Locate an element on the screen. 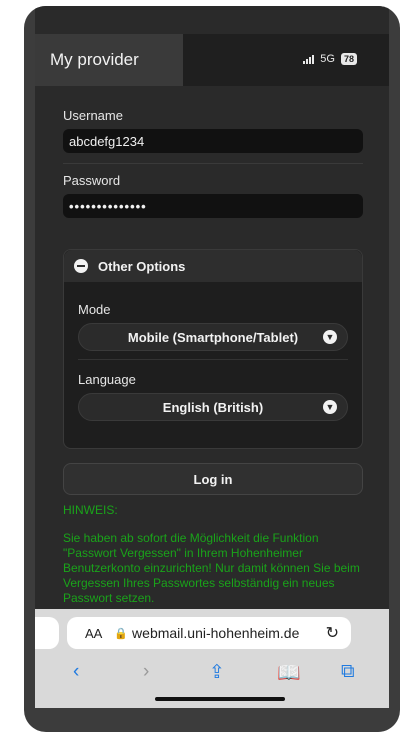 The width and height of the screenshot is (413, 737). options-divider is located at coordinates (213, 359).